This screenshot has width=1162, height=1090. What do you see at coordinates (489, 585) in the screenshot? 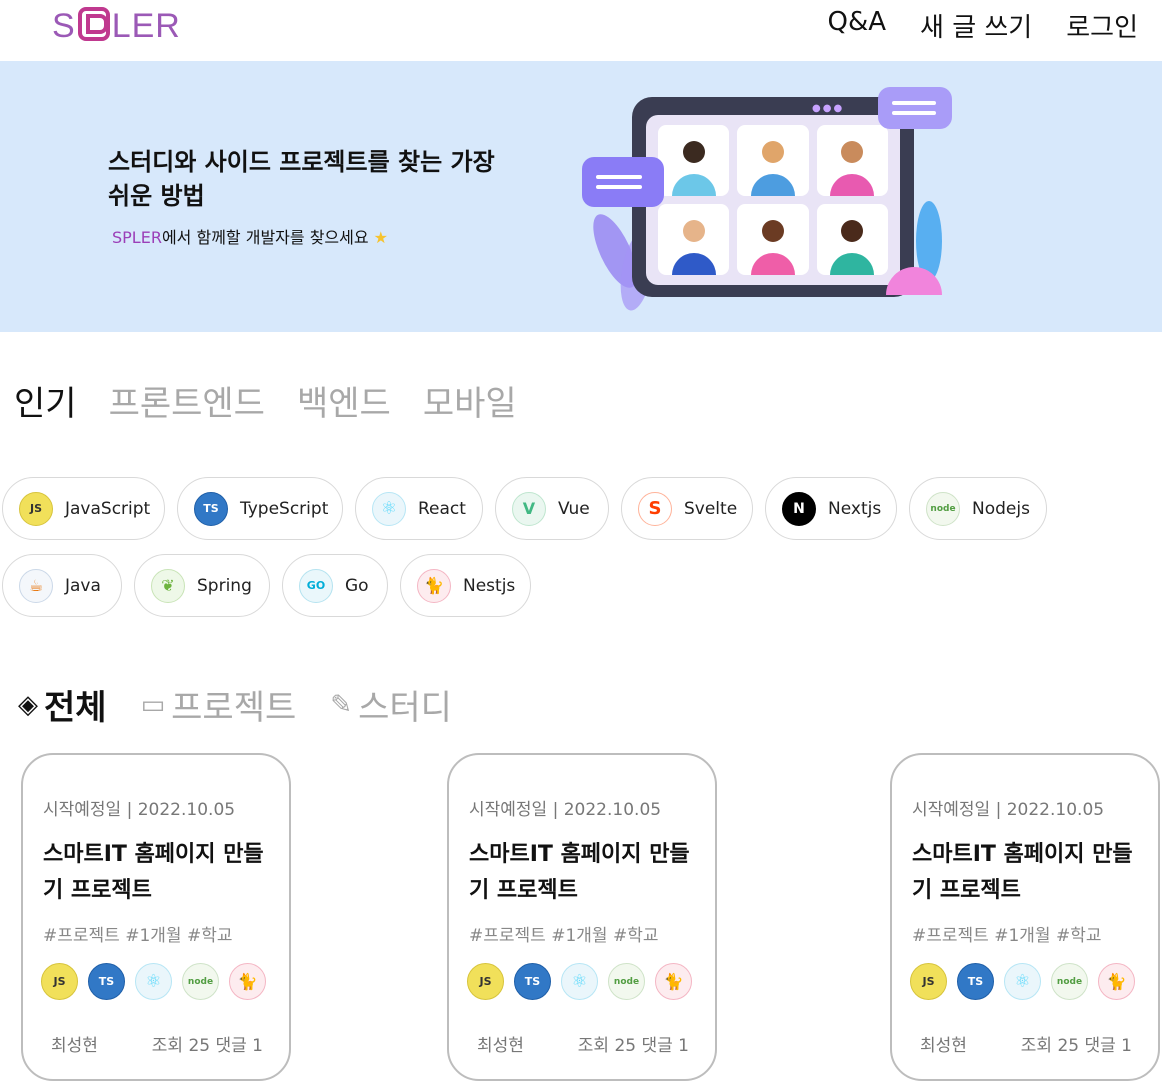
I see `stack-chip-label: Nestjs` at bounding box center [489, 585].